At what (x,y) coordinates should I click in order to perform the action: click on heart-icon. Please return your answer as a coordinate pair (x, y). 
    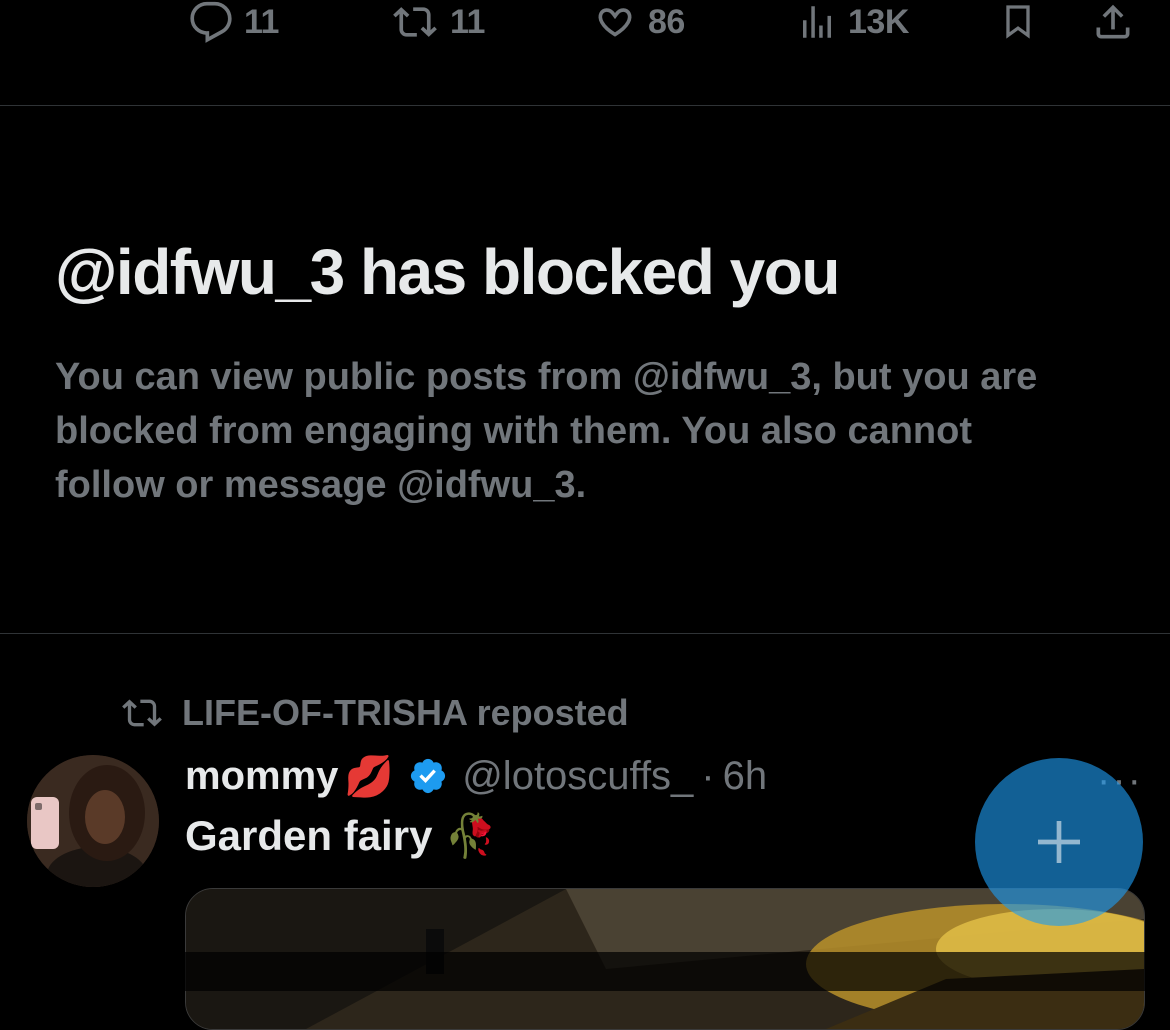
    Looking at the image, I should click on (615, 22).